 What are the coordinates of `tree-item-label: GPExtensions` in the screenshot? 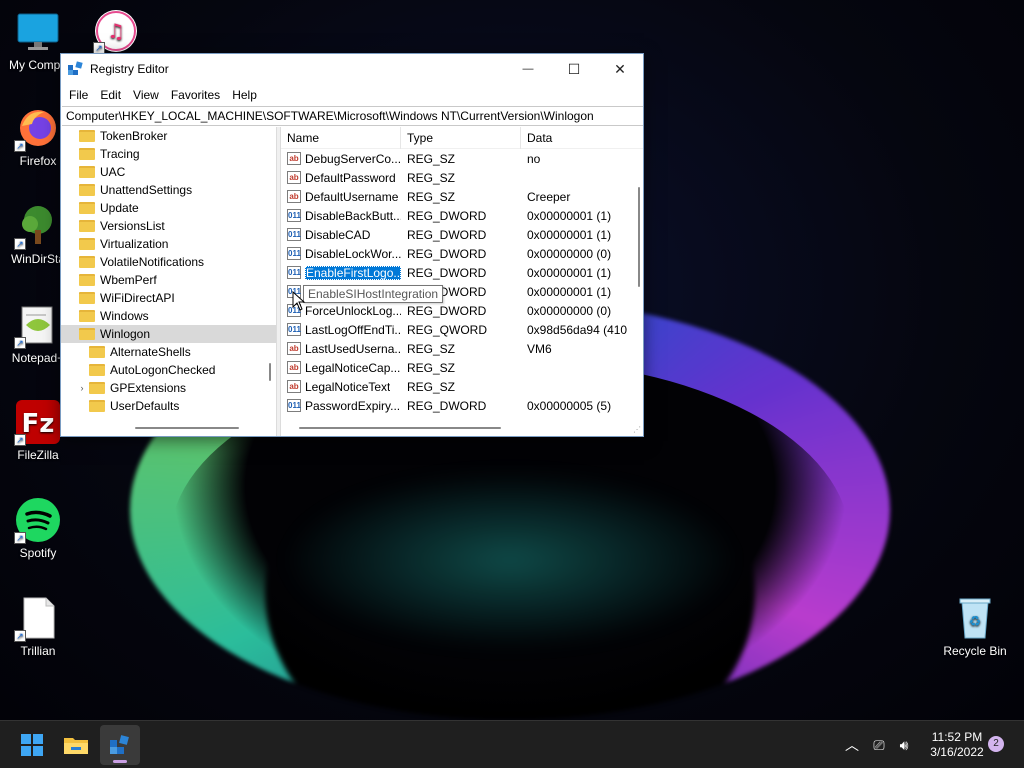 It's located at (148, 388).